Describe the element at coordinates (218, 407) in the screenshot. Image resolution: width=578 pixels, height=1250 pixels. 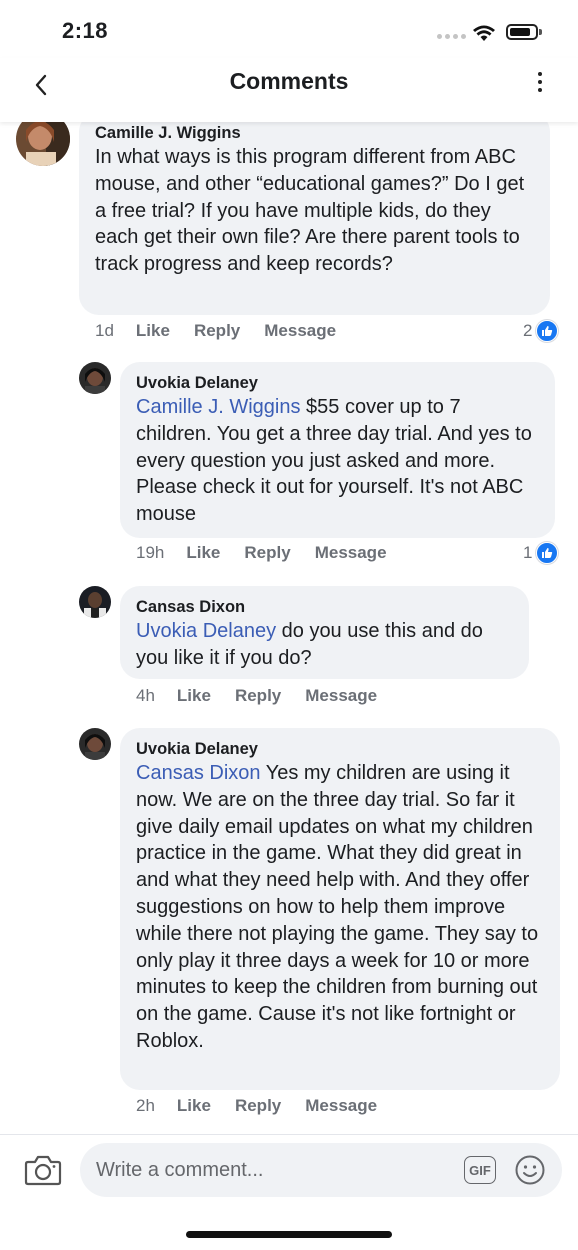
I see `mention-link: Camille J. Wiggins` at that location.